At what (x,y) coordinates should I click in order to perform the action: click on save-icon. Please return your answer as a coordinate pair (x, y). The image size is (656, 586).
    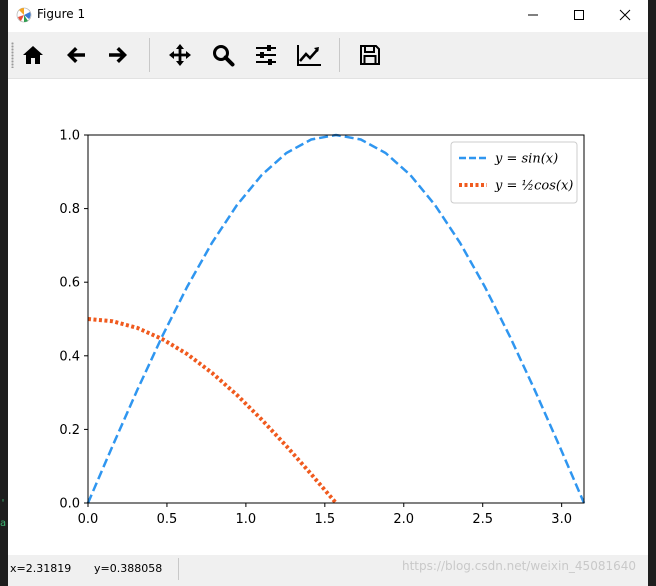
    Looking at the image, I should click on (370, 55).